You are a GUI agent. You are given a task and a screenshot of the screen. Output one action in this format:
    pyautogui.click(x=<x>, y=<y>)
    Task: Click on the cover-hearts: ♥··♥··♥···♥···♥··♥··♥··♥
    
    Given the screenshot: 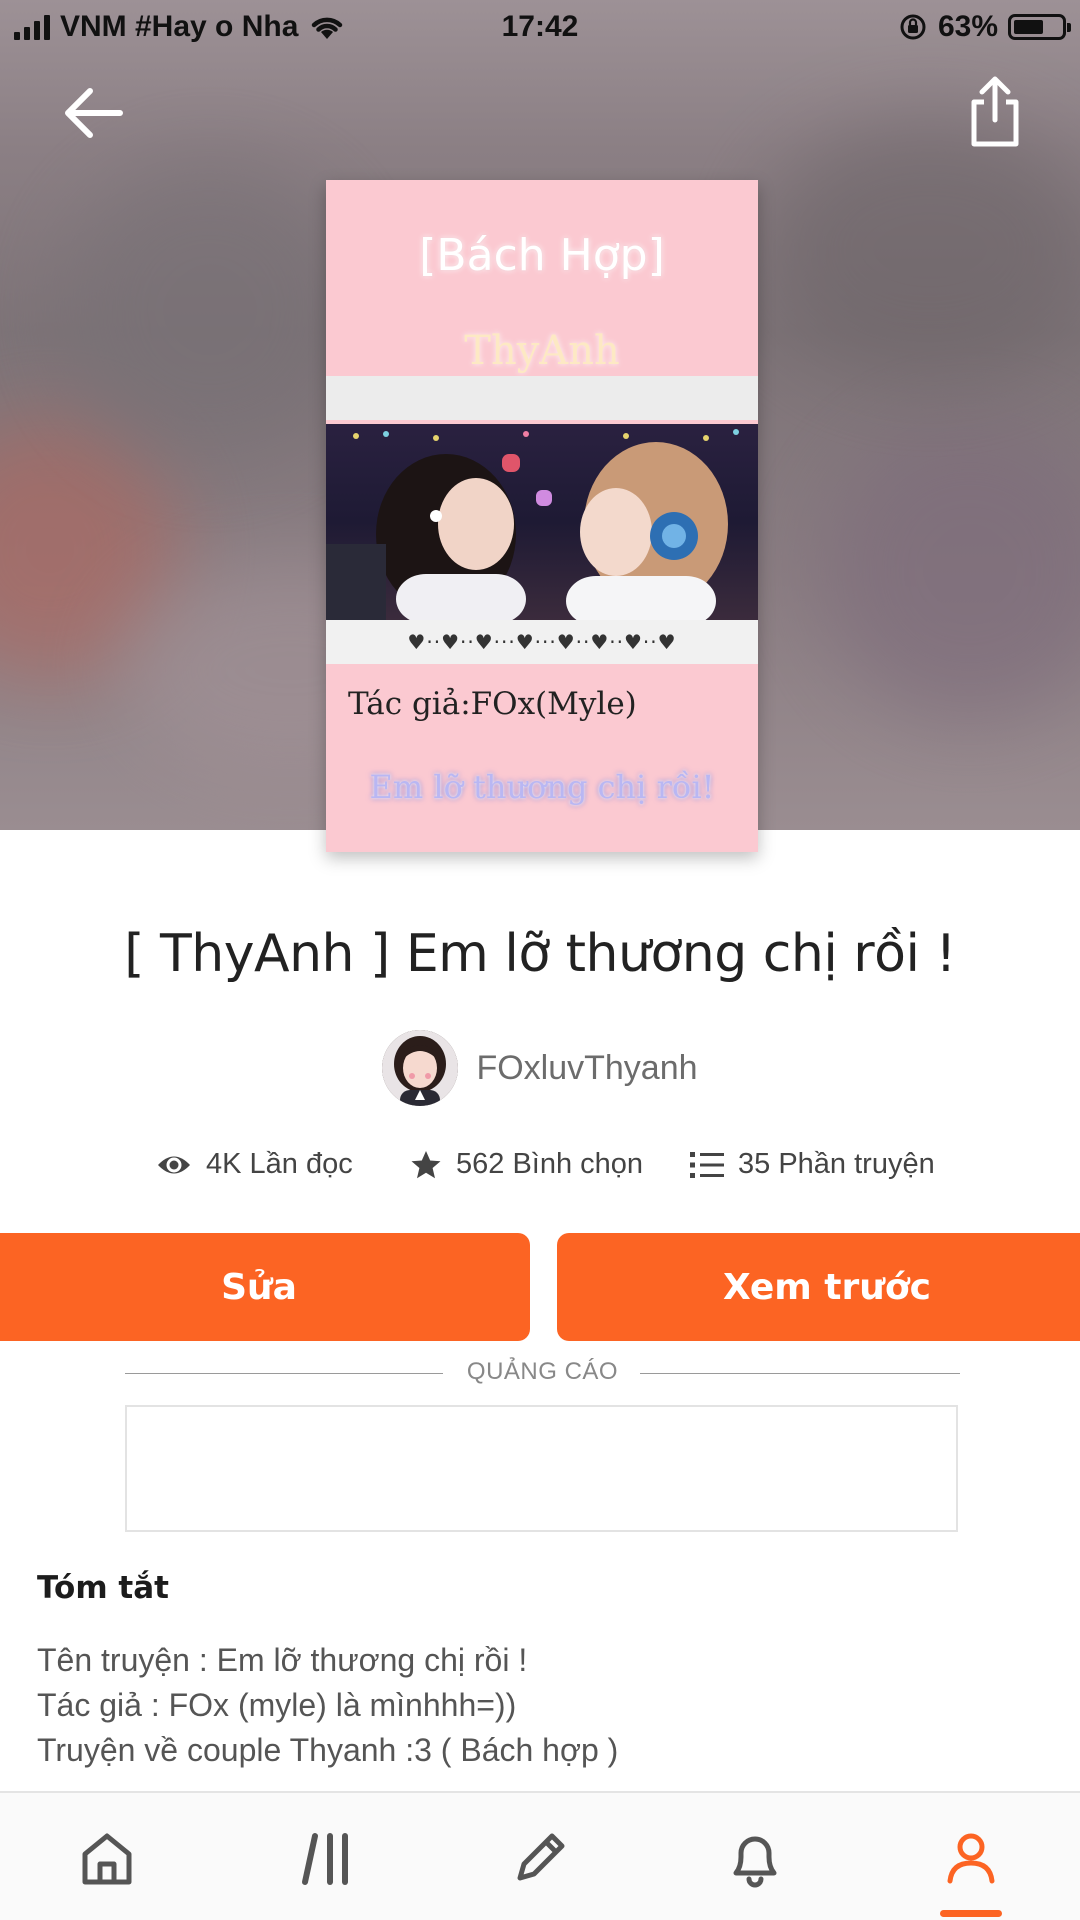 What is the action you would take?
    pyautogui.click(x=542, y=642)
    